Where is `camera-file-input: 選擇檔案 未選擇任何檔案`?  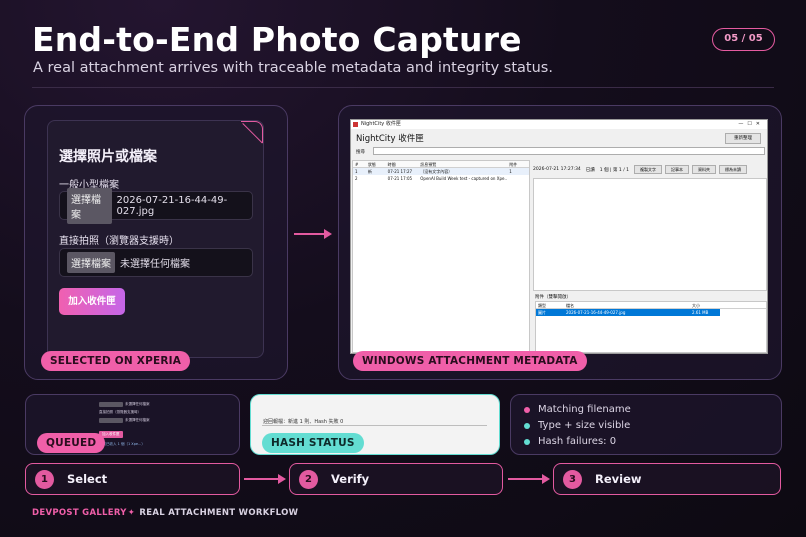 camera-file-input: 選擇檔案 未選擇任何檔案 is located at coordinates (156, 262).